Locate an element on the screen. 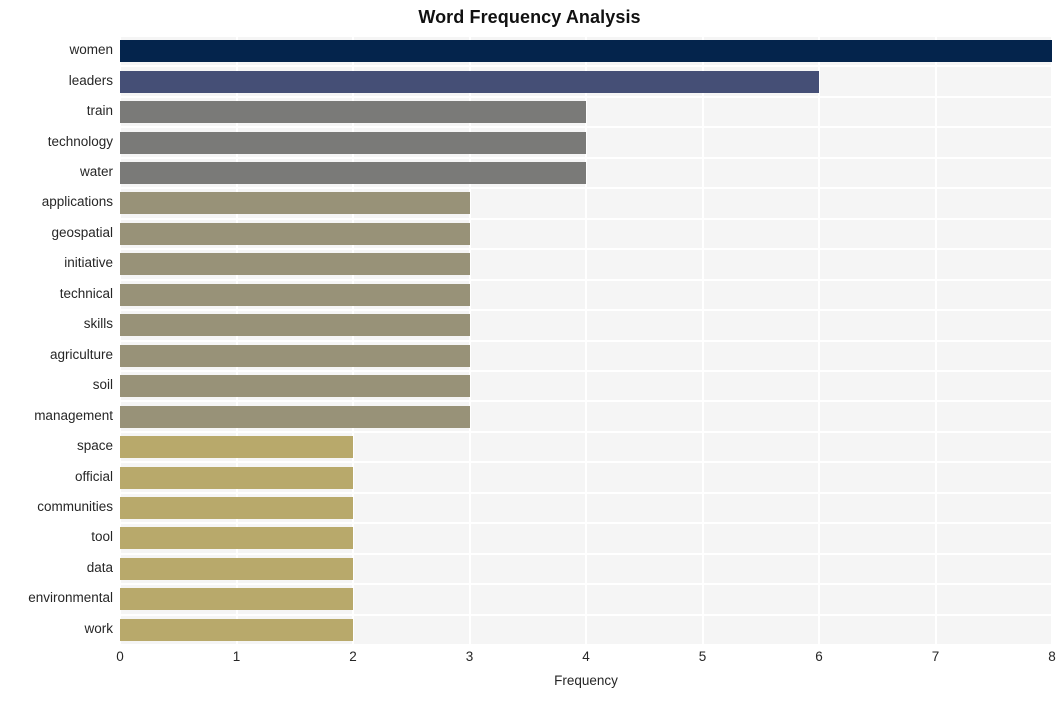 The height and width of the screenshot is (701, 1059). y-axis-tick-label: technical is located at coordinates (86, 293).